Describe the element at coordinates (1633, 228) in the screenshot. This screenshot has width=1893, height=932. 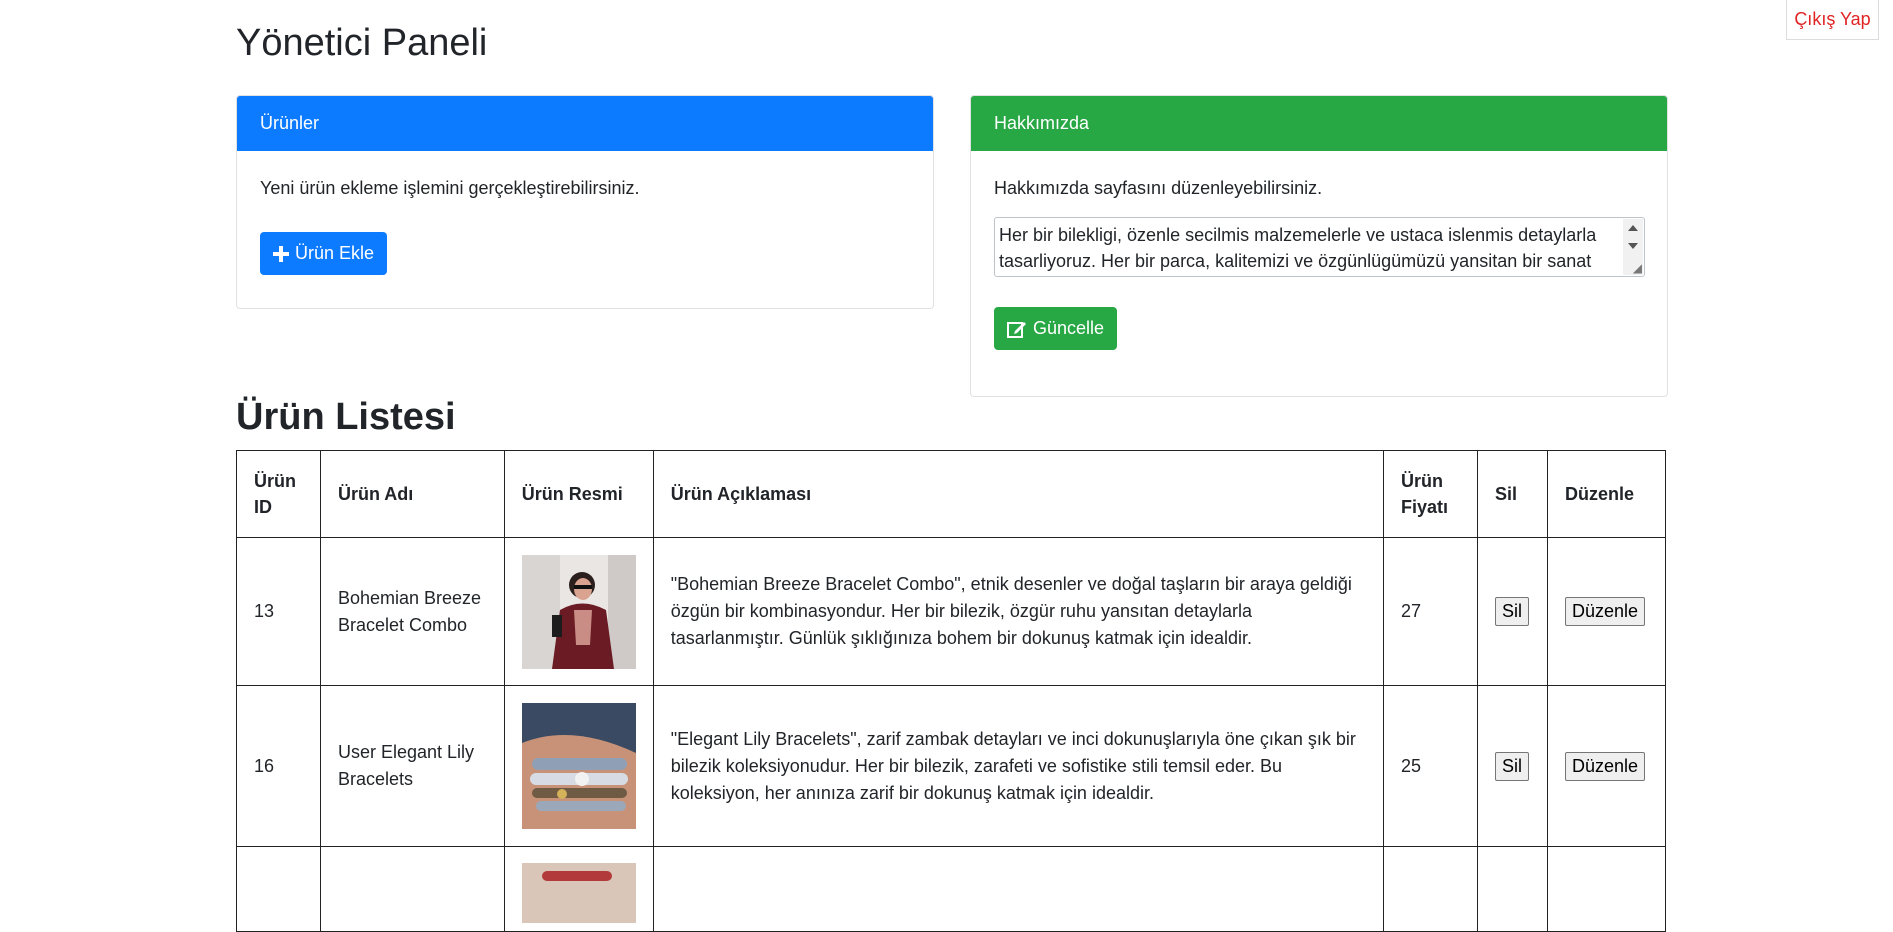
I see `scroll-up-icon` at that location.